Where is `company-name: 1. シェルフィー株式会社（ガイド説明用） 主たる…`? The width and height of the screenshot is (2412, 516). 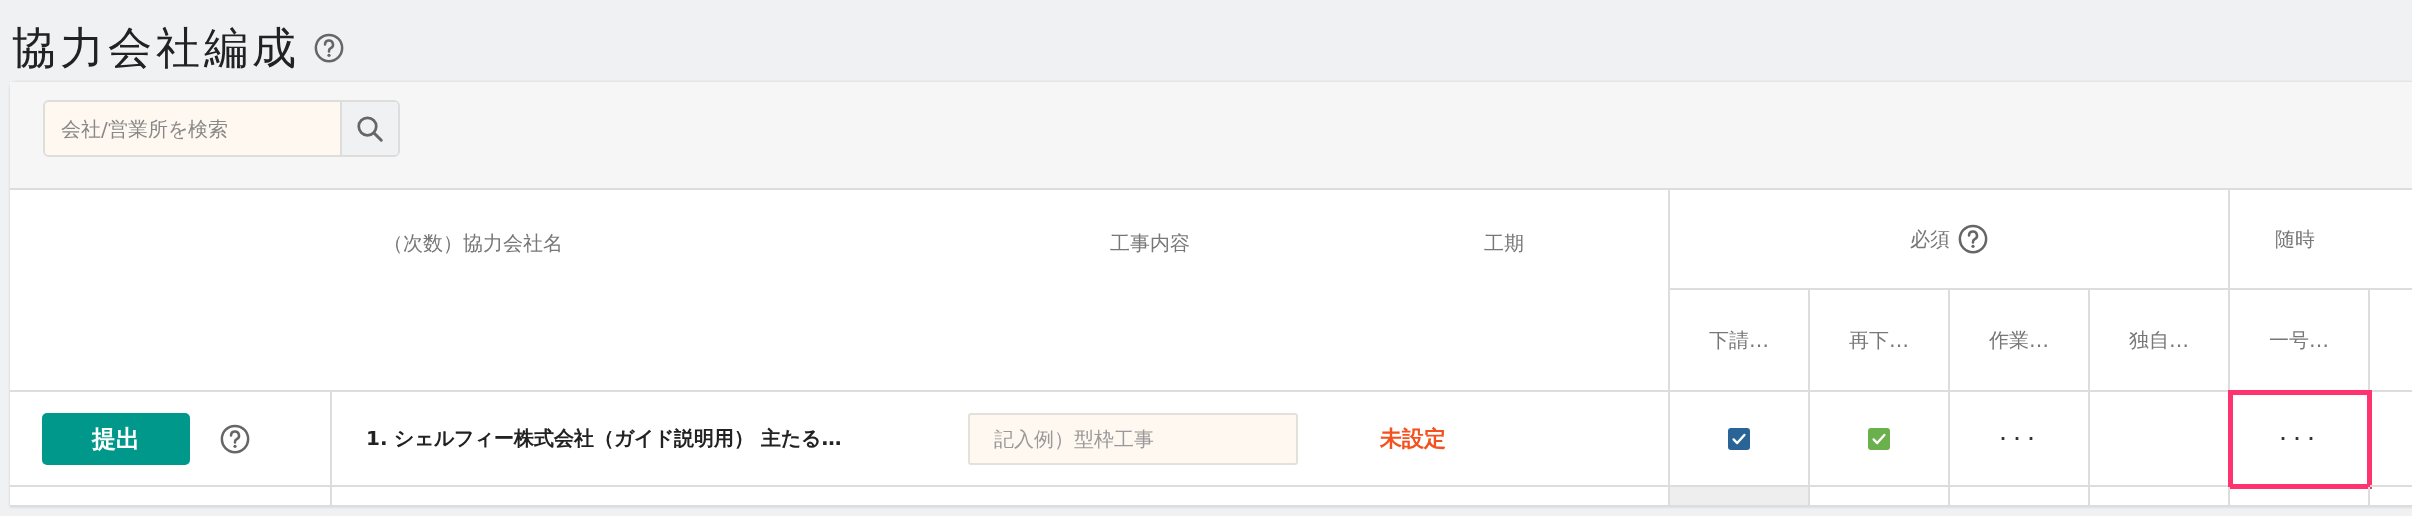 company-name: 1. シェルフィー株式会社（ガイド説明用） 主たる… is located at coordinates (604, 438).